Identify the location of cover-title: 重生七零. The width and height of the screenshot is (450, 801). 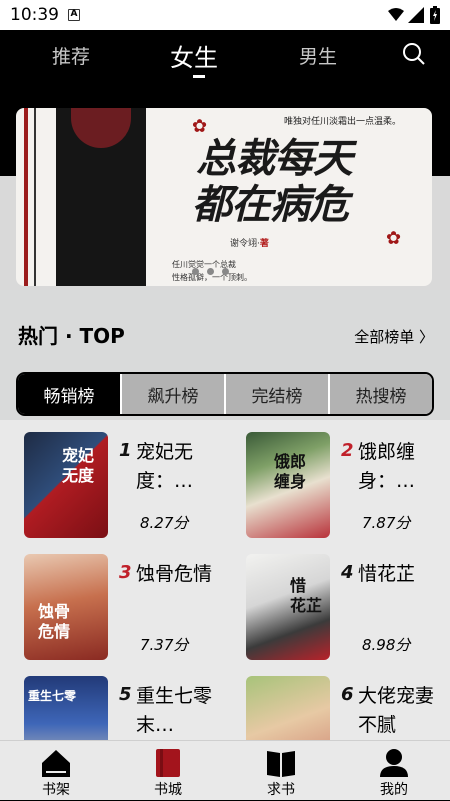
(52, 696).